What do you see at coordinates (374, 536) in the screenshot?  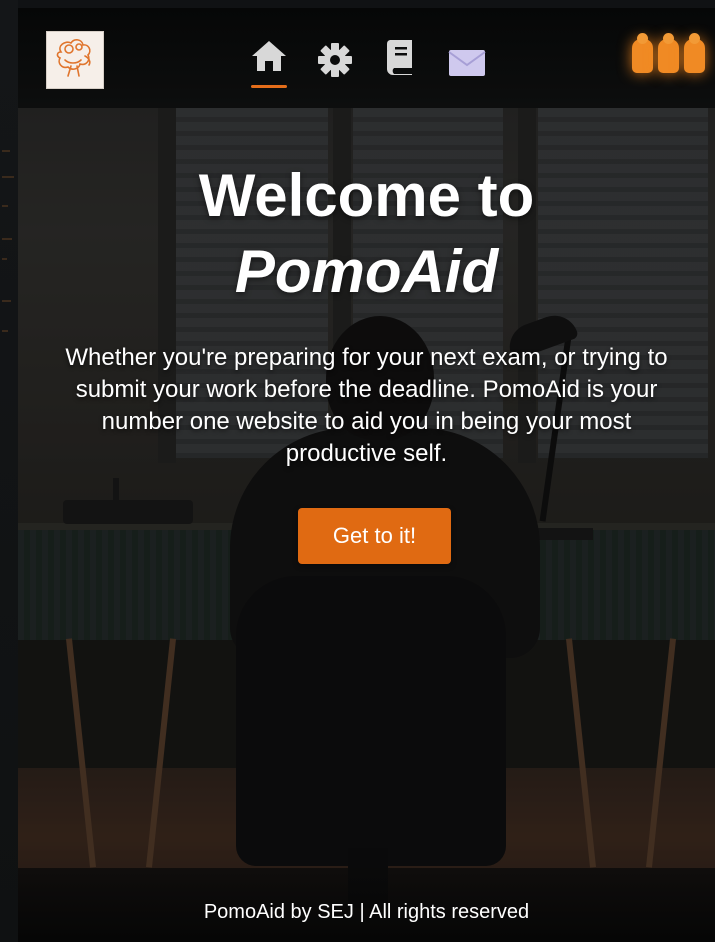 I see `get-to-it-button: Get to it!` at bounding box center [374, 536].